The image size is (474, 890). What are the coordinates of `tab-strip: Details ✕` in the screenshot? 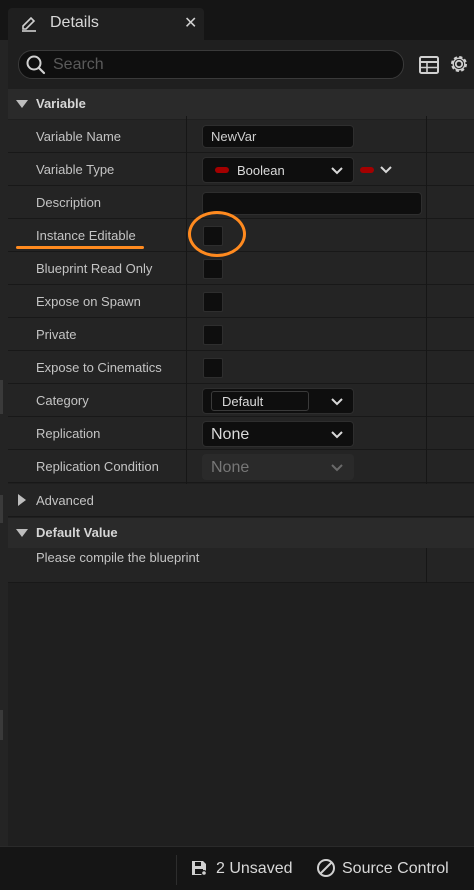 It's located at (237, 20).